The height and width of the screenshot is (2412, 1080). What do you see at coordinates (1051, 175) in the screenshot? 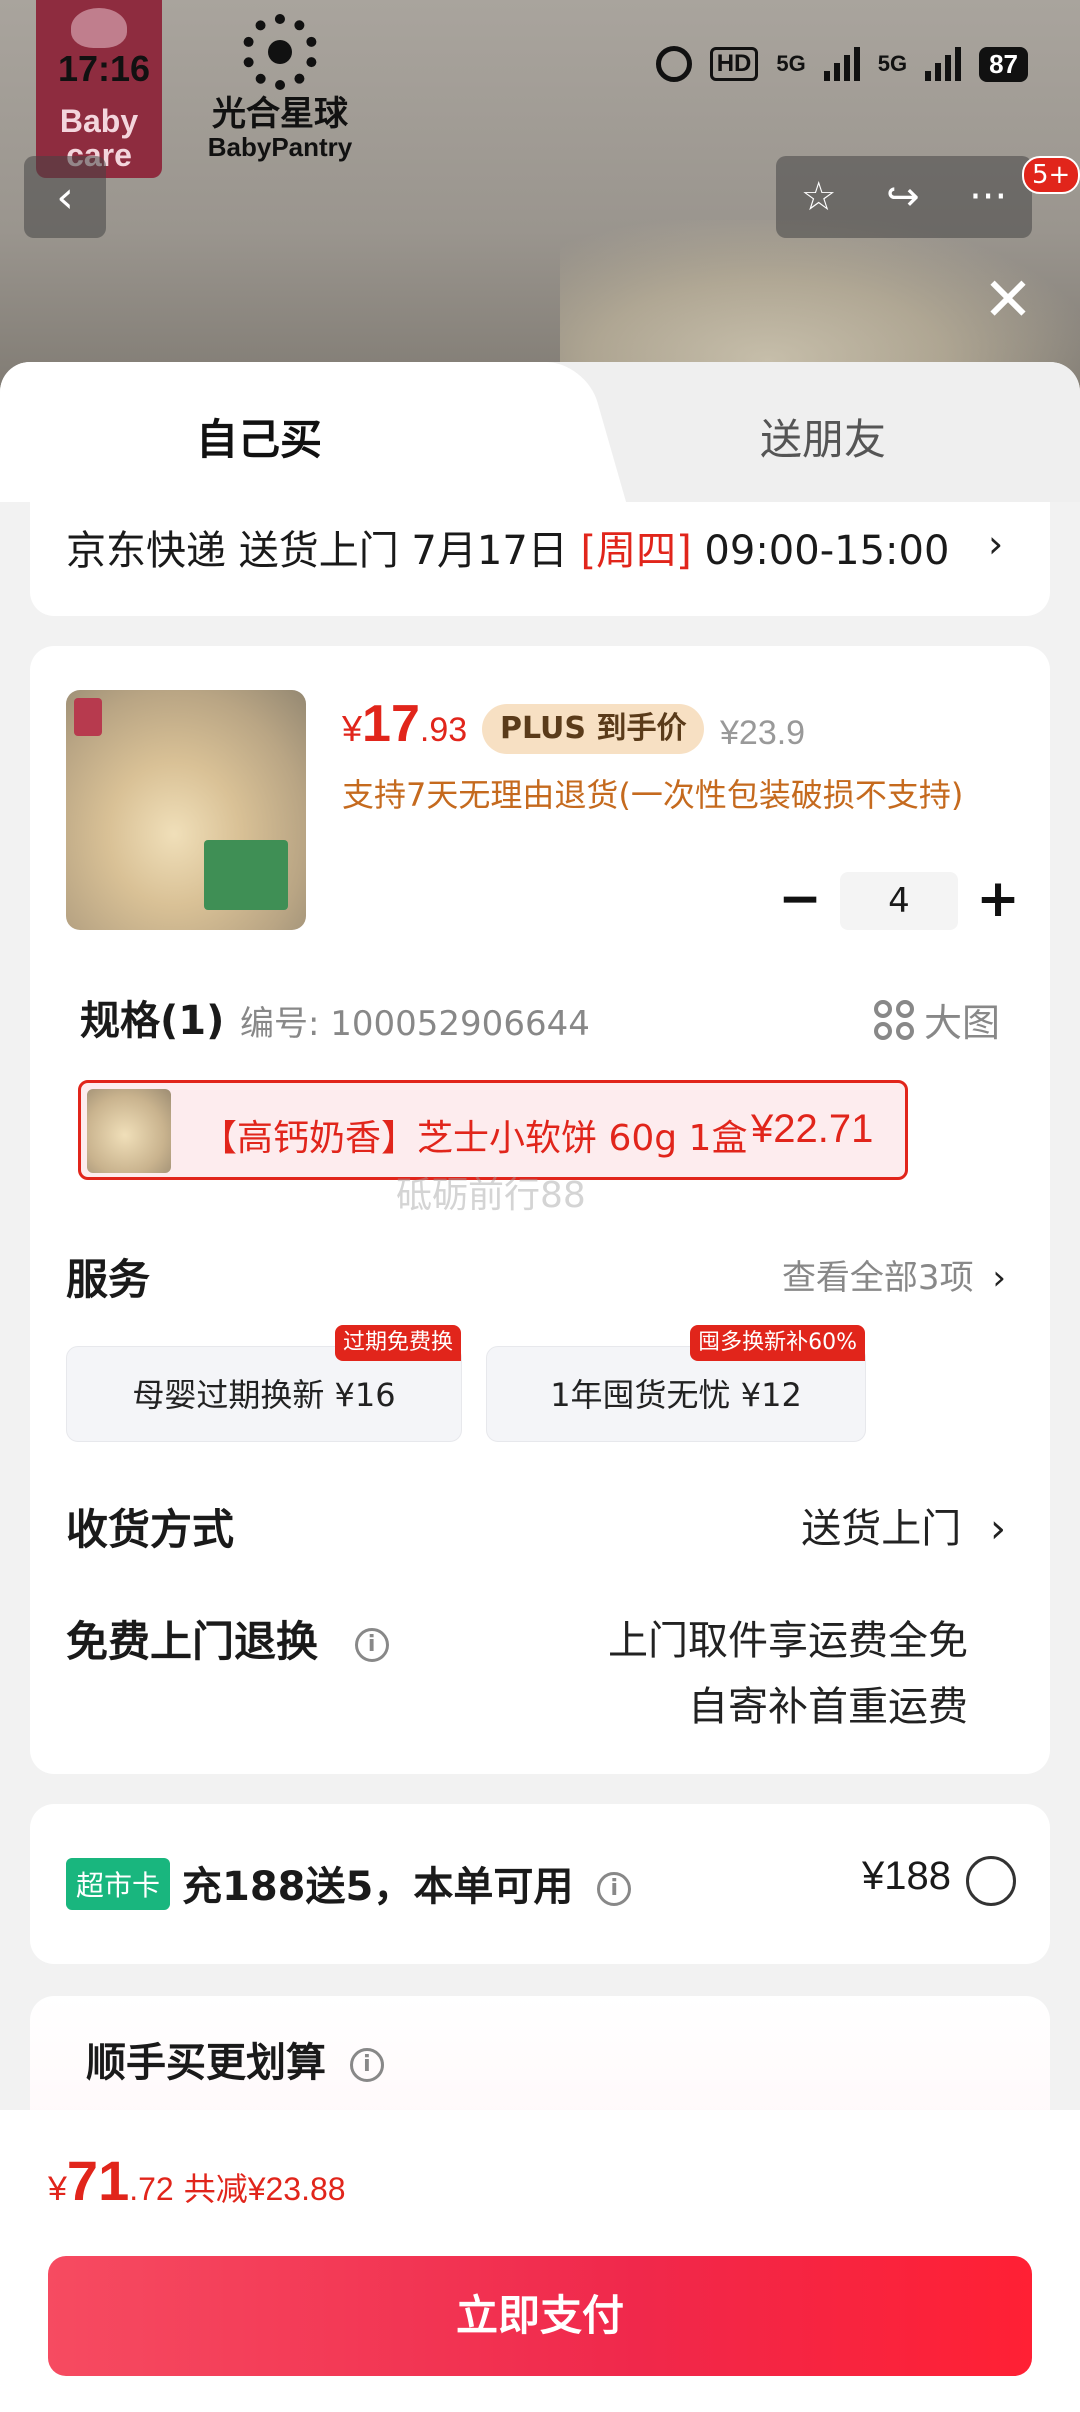
I see `message-count-badge: 5+` at bounding box center [1051, 175].